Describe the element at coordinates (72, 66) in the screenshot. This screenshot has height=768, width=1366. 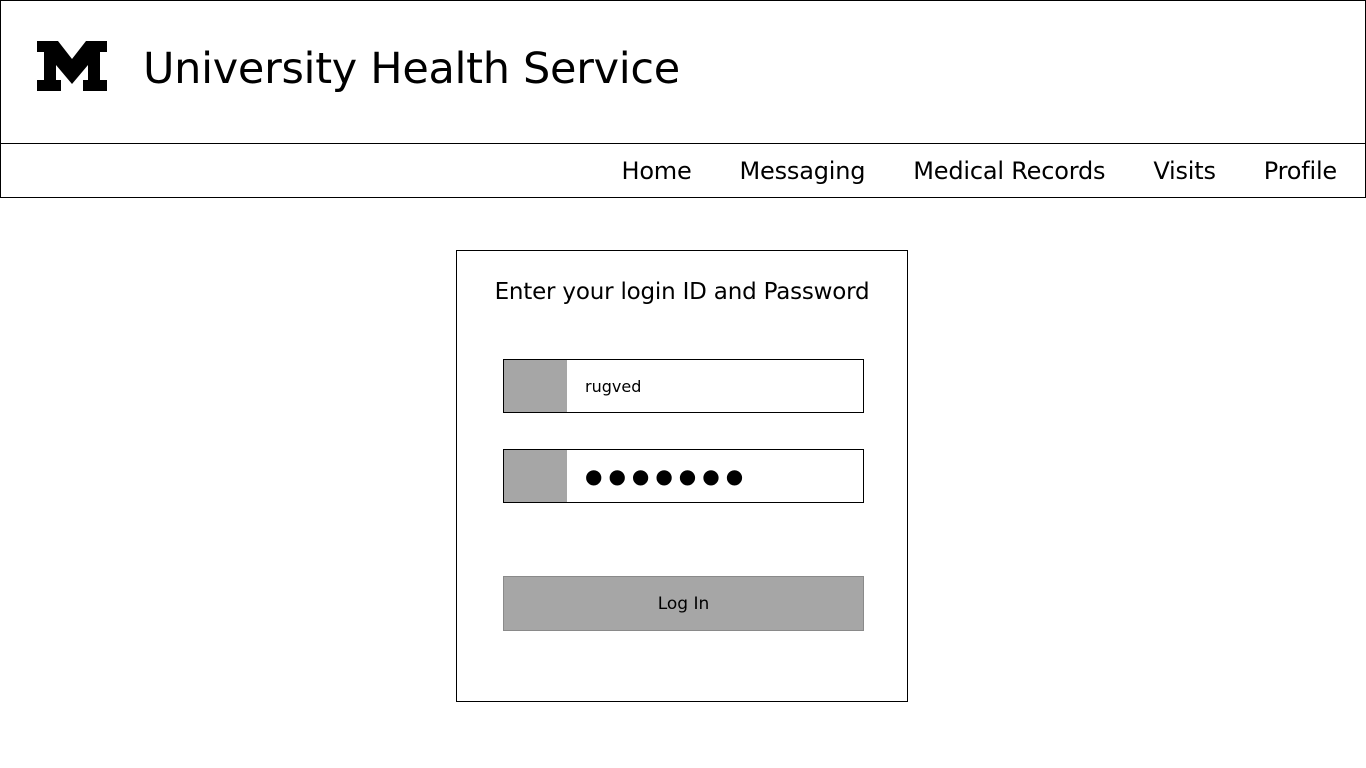
I see `block-m-logo-icon` at that location.